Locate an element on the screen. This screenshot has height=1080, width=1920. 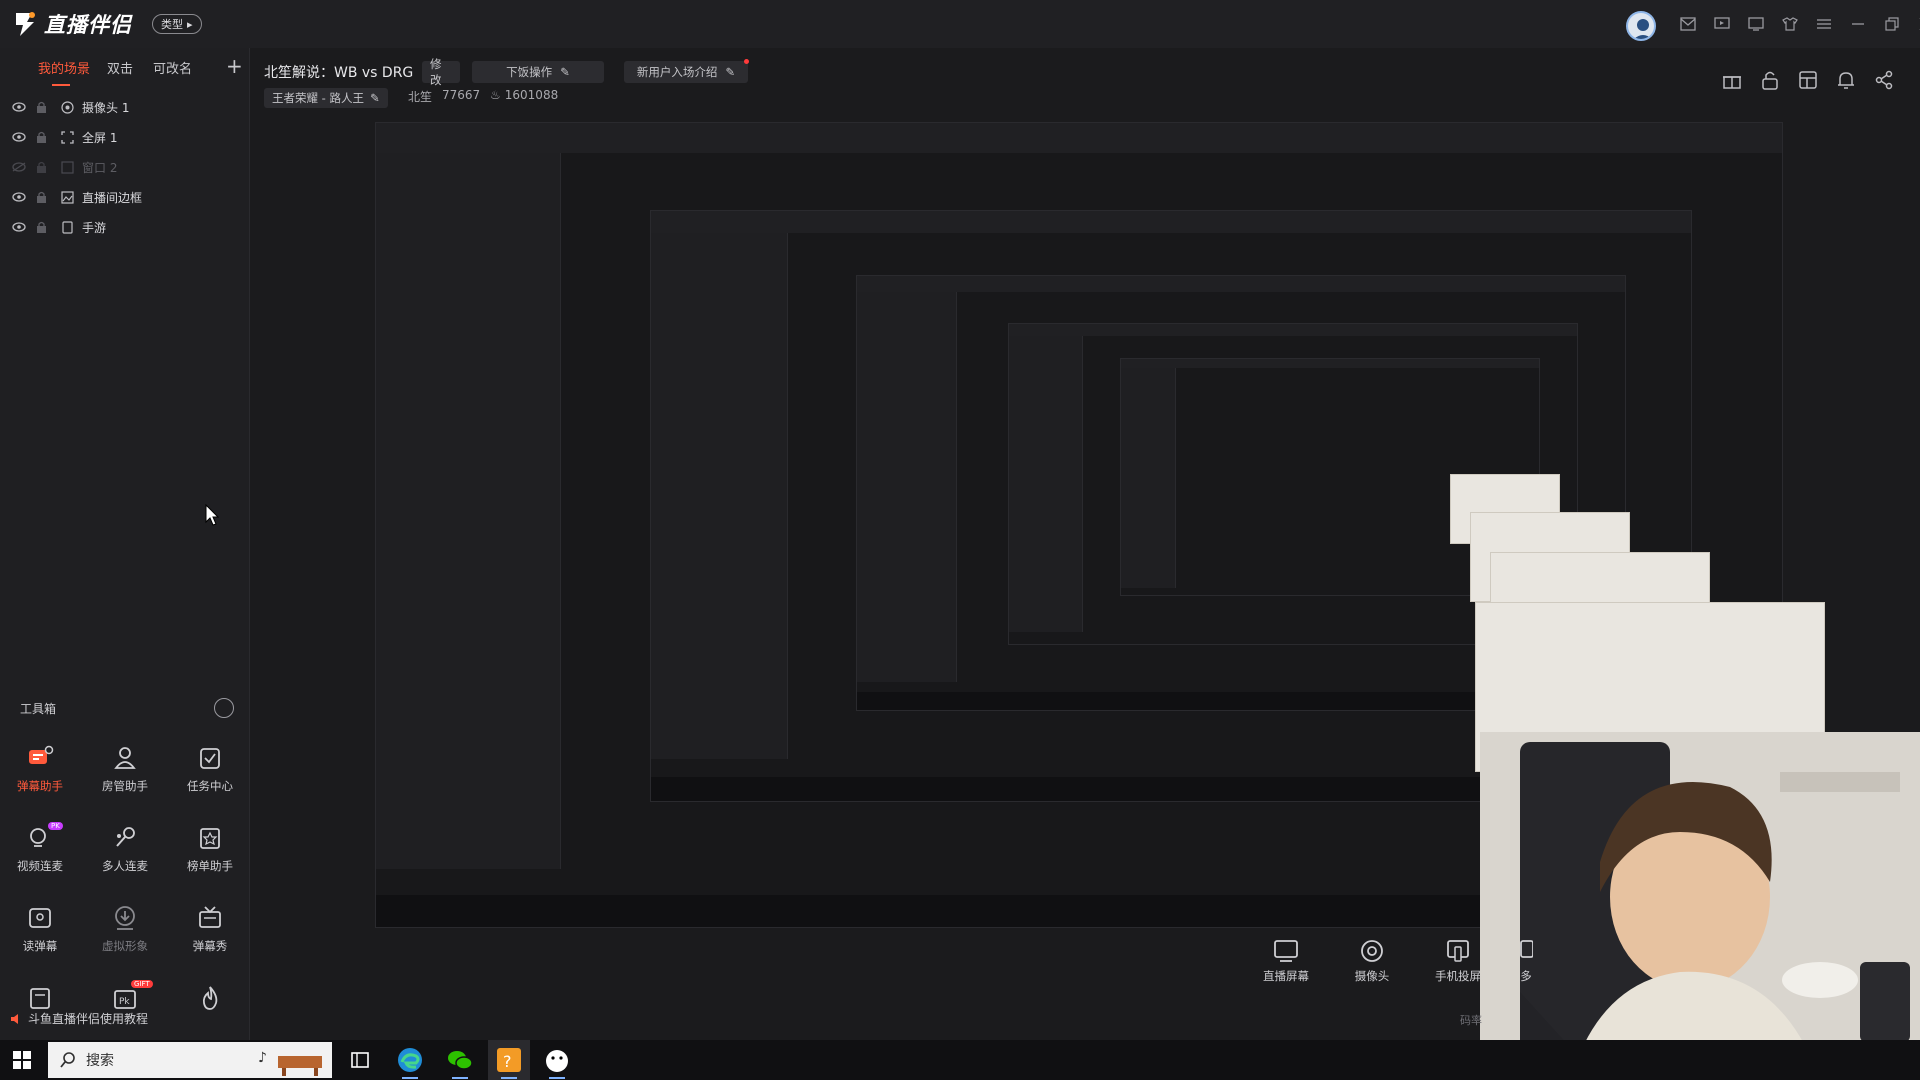
source-label: 摄像头 is located at coordinates (1372, 976).